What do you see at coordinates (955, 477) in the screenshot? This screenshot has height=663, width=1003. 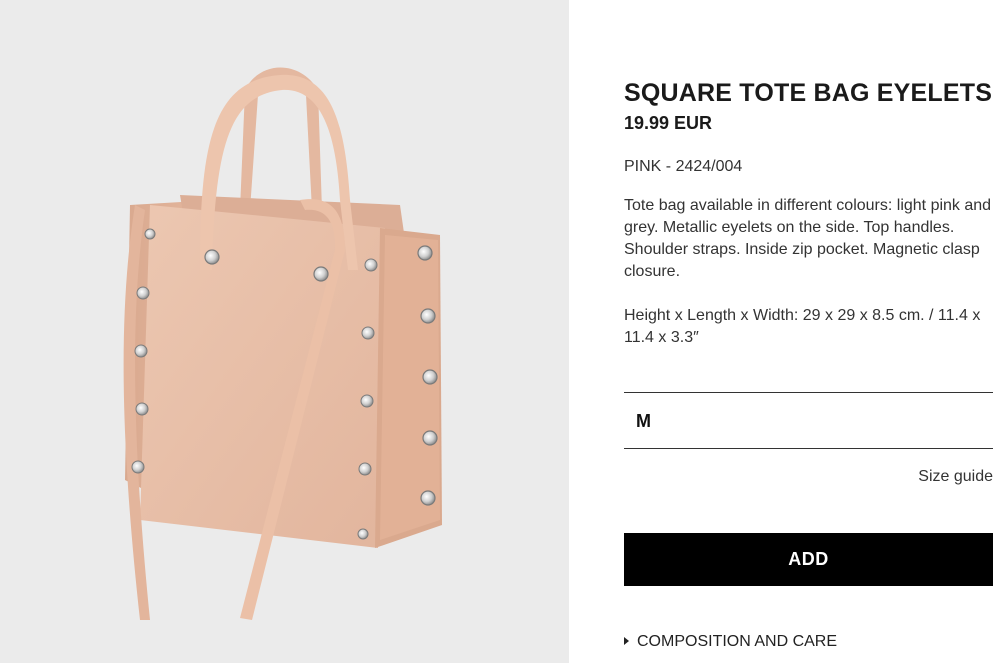 I see `size-guide-link: Size guide` at bounding box center [955, 477].